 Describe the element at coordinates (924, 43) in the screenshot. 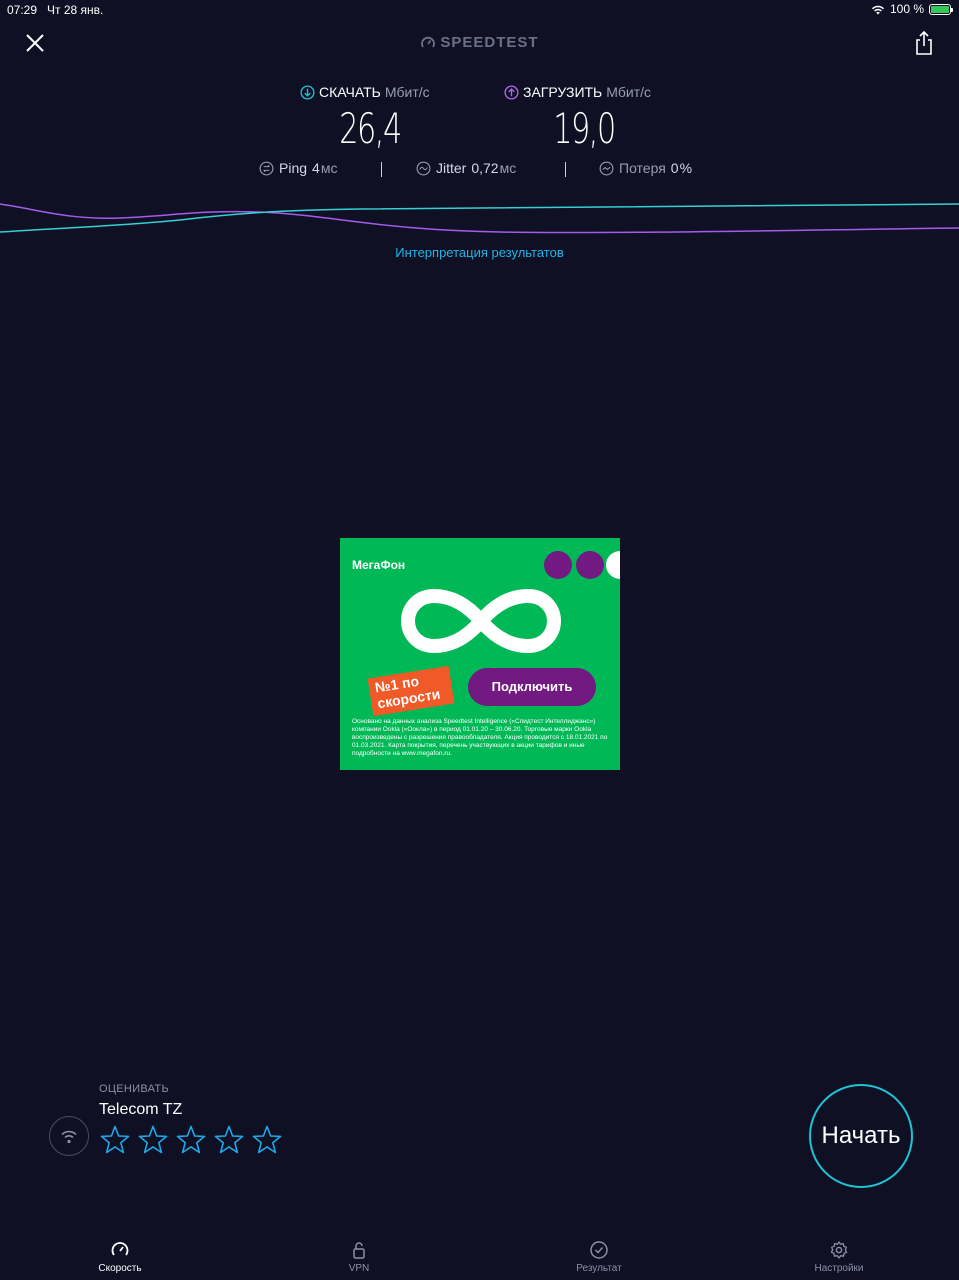

I see `share-icon` at that location.